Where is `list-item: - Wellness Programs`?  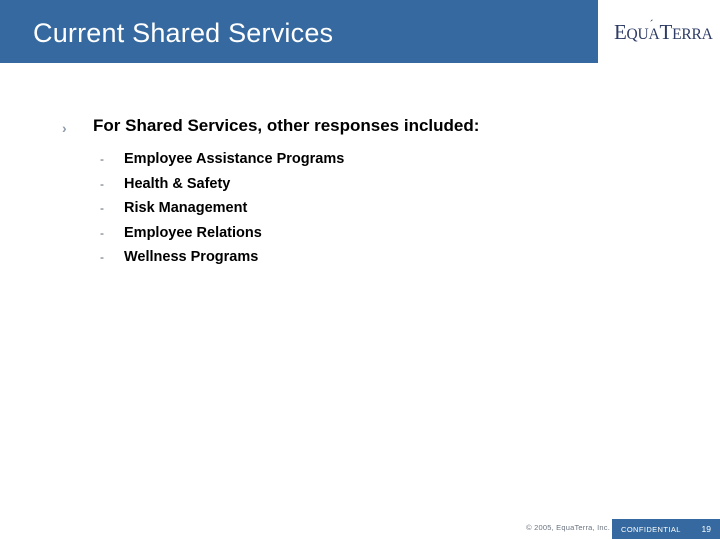 list-item: - Wellness Programs is located at coordinates (222, 258).